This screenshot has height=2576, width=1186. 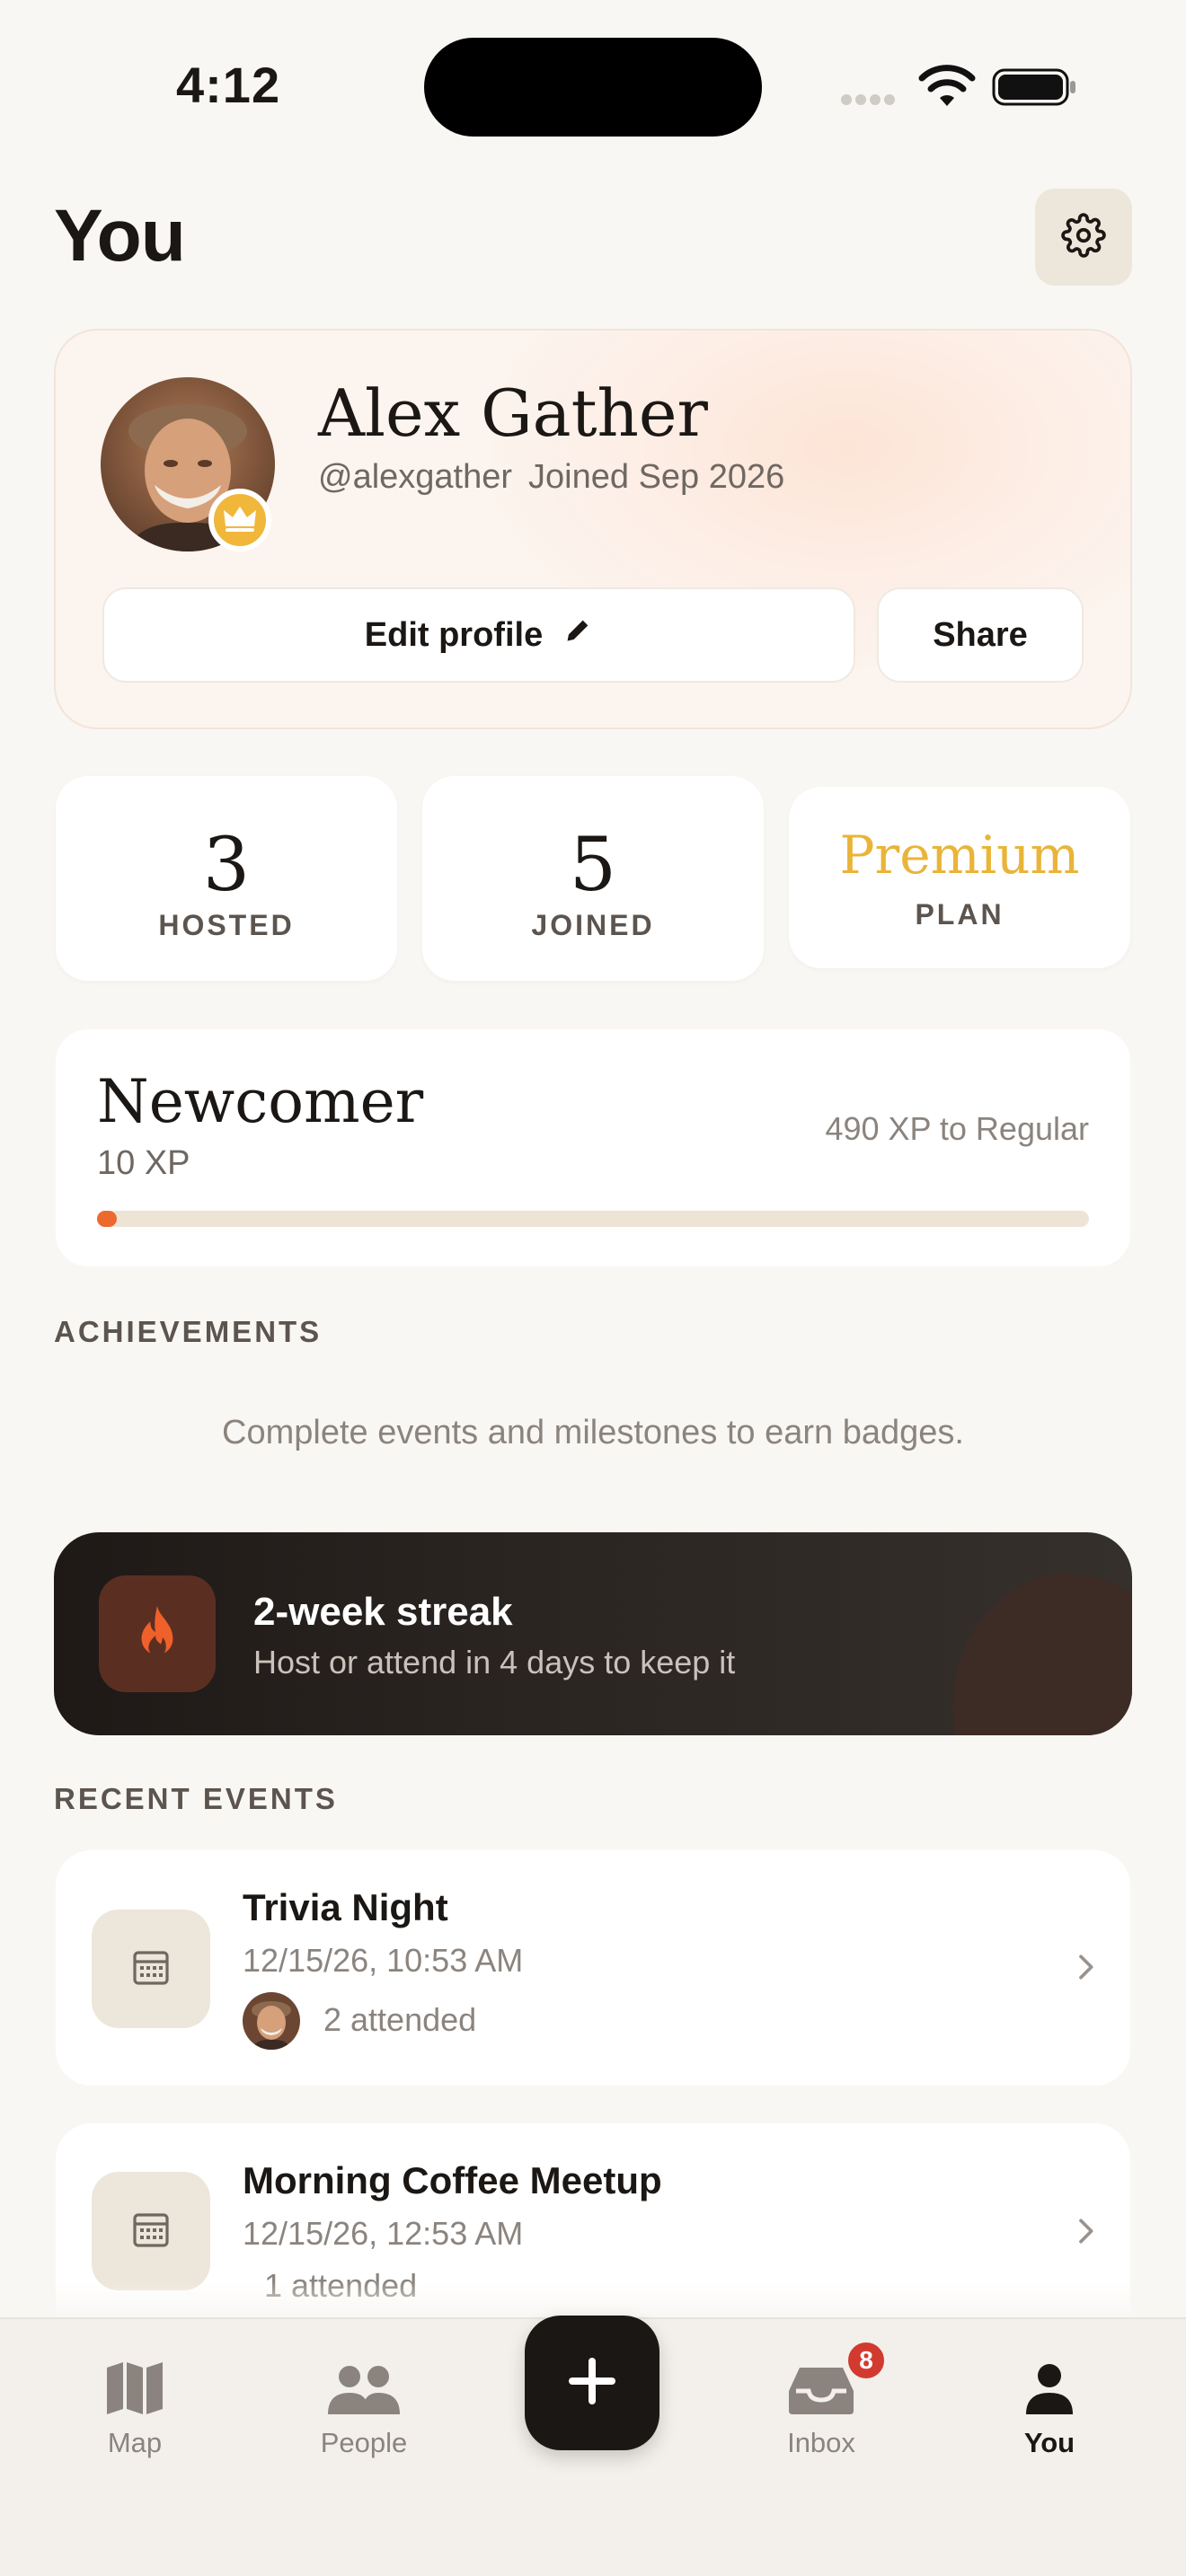 I want to click on stat-plan: Premium PLAN, so click(x=959, y=877).